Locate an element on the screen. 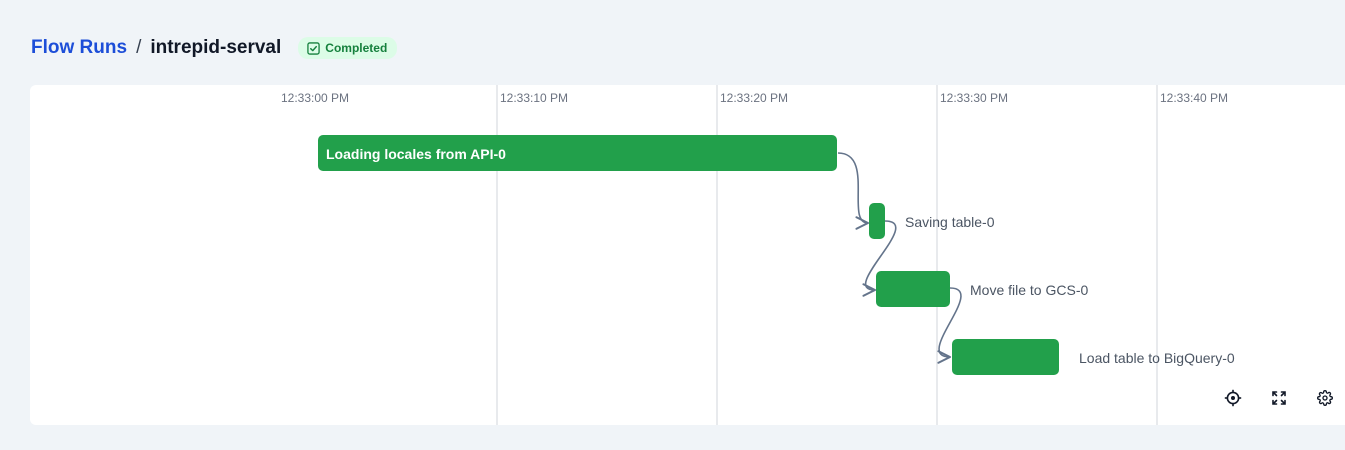 This screenshot has height=450, width=1345. status-badge: Completed is located at coordinates (348, 48).